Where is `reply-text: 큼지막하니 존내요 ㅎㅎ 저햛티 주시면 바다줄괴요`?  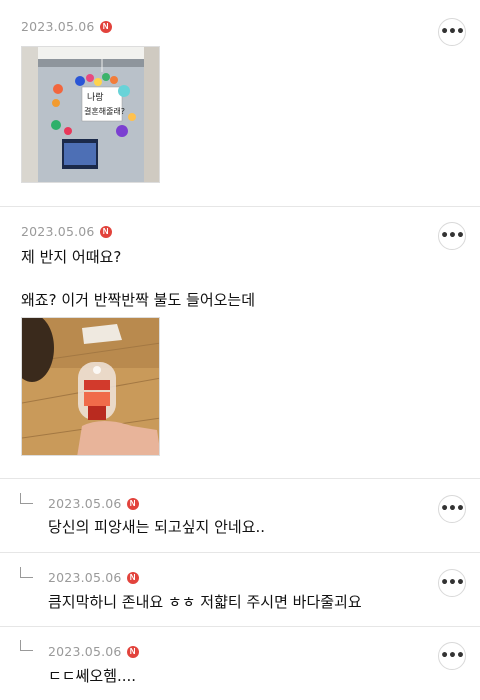
reply-text: 큼지막하니 존내요 ㅎㅎ 저햛티 주시면 바다줄괴요 is located at coordinates (205, 602).